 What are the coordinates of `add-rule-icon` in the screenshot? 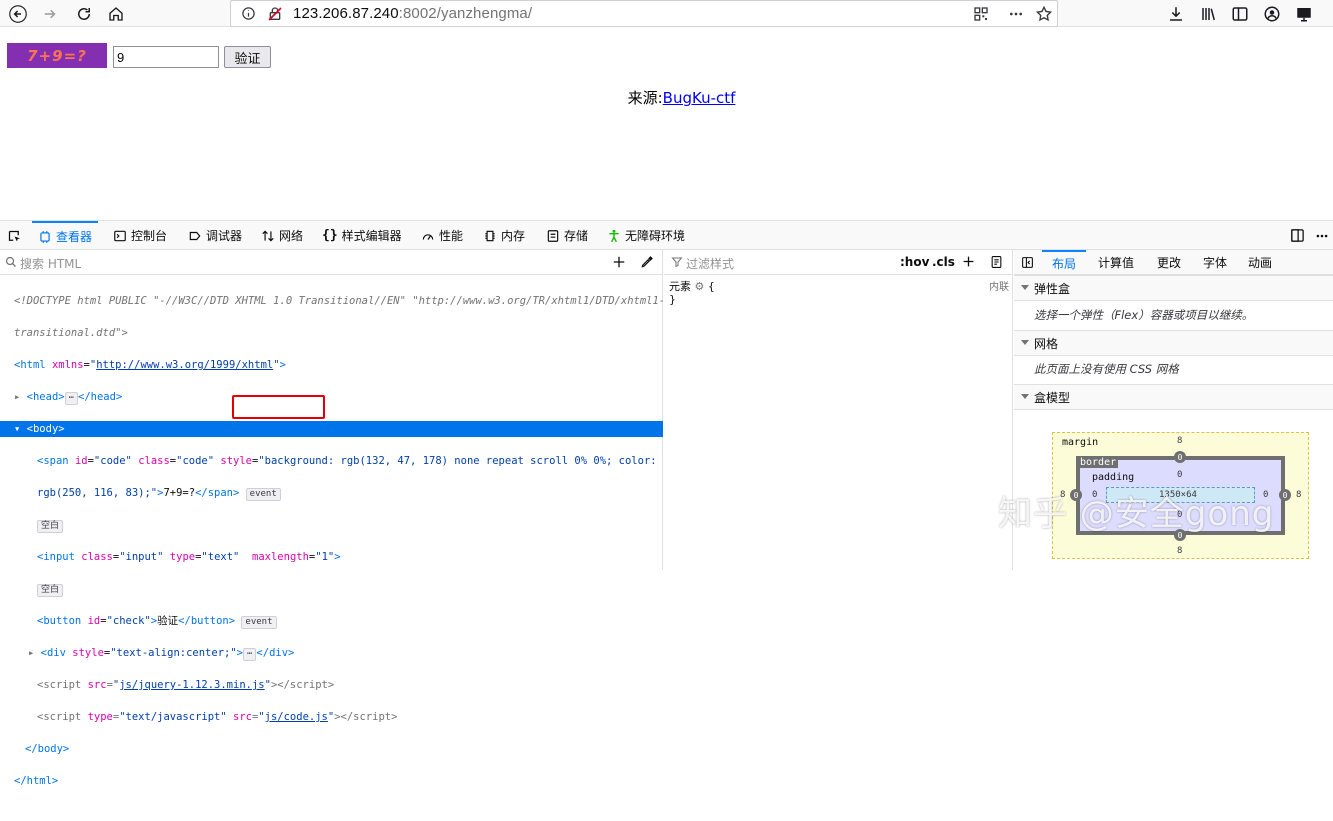 It's located at (968, 261).